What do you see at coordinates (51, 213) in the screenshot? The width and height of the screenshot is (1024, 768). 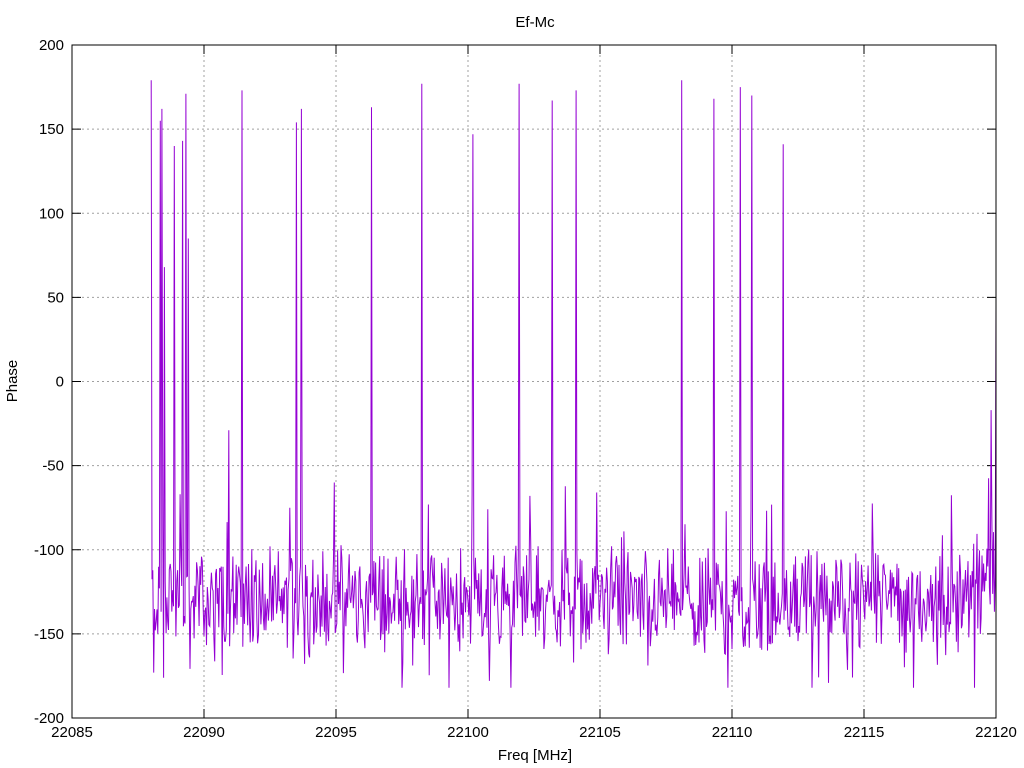 I see `y-tick-label: 100` at bounding box center [51, 213].